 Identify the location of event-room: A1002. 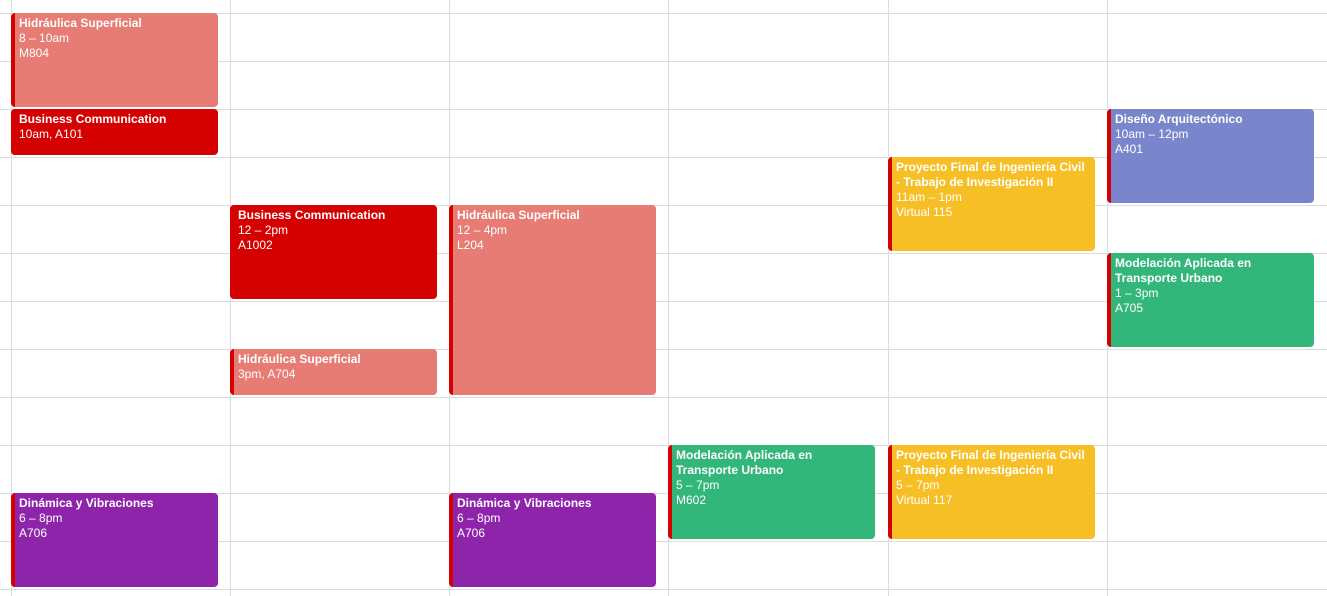
(255, 245).